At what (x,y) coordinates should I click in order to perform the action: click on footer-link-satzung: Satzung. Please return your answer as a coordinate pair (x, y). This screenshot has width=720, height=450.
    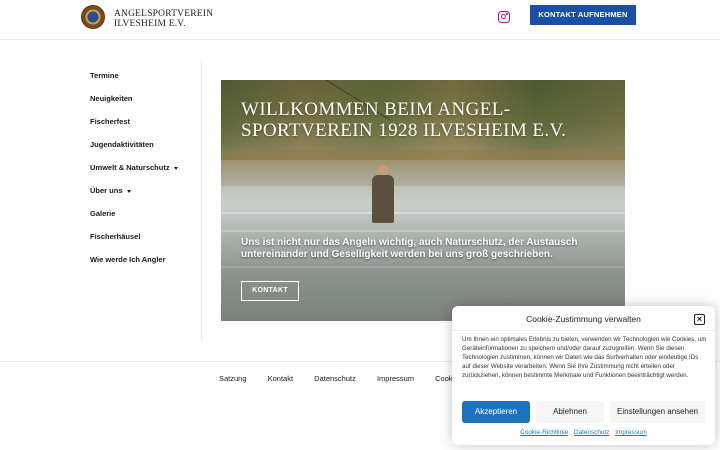
    Looking at the image, I should click on (233, 378).